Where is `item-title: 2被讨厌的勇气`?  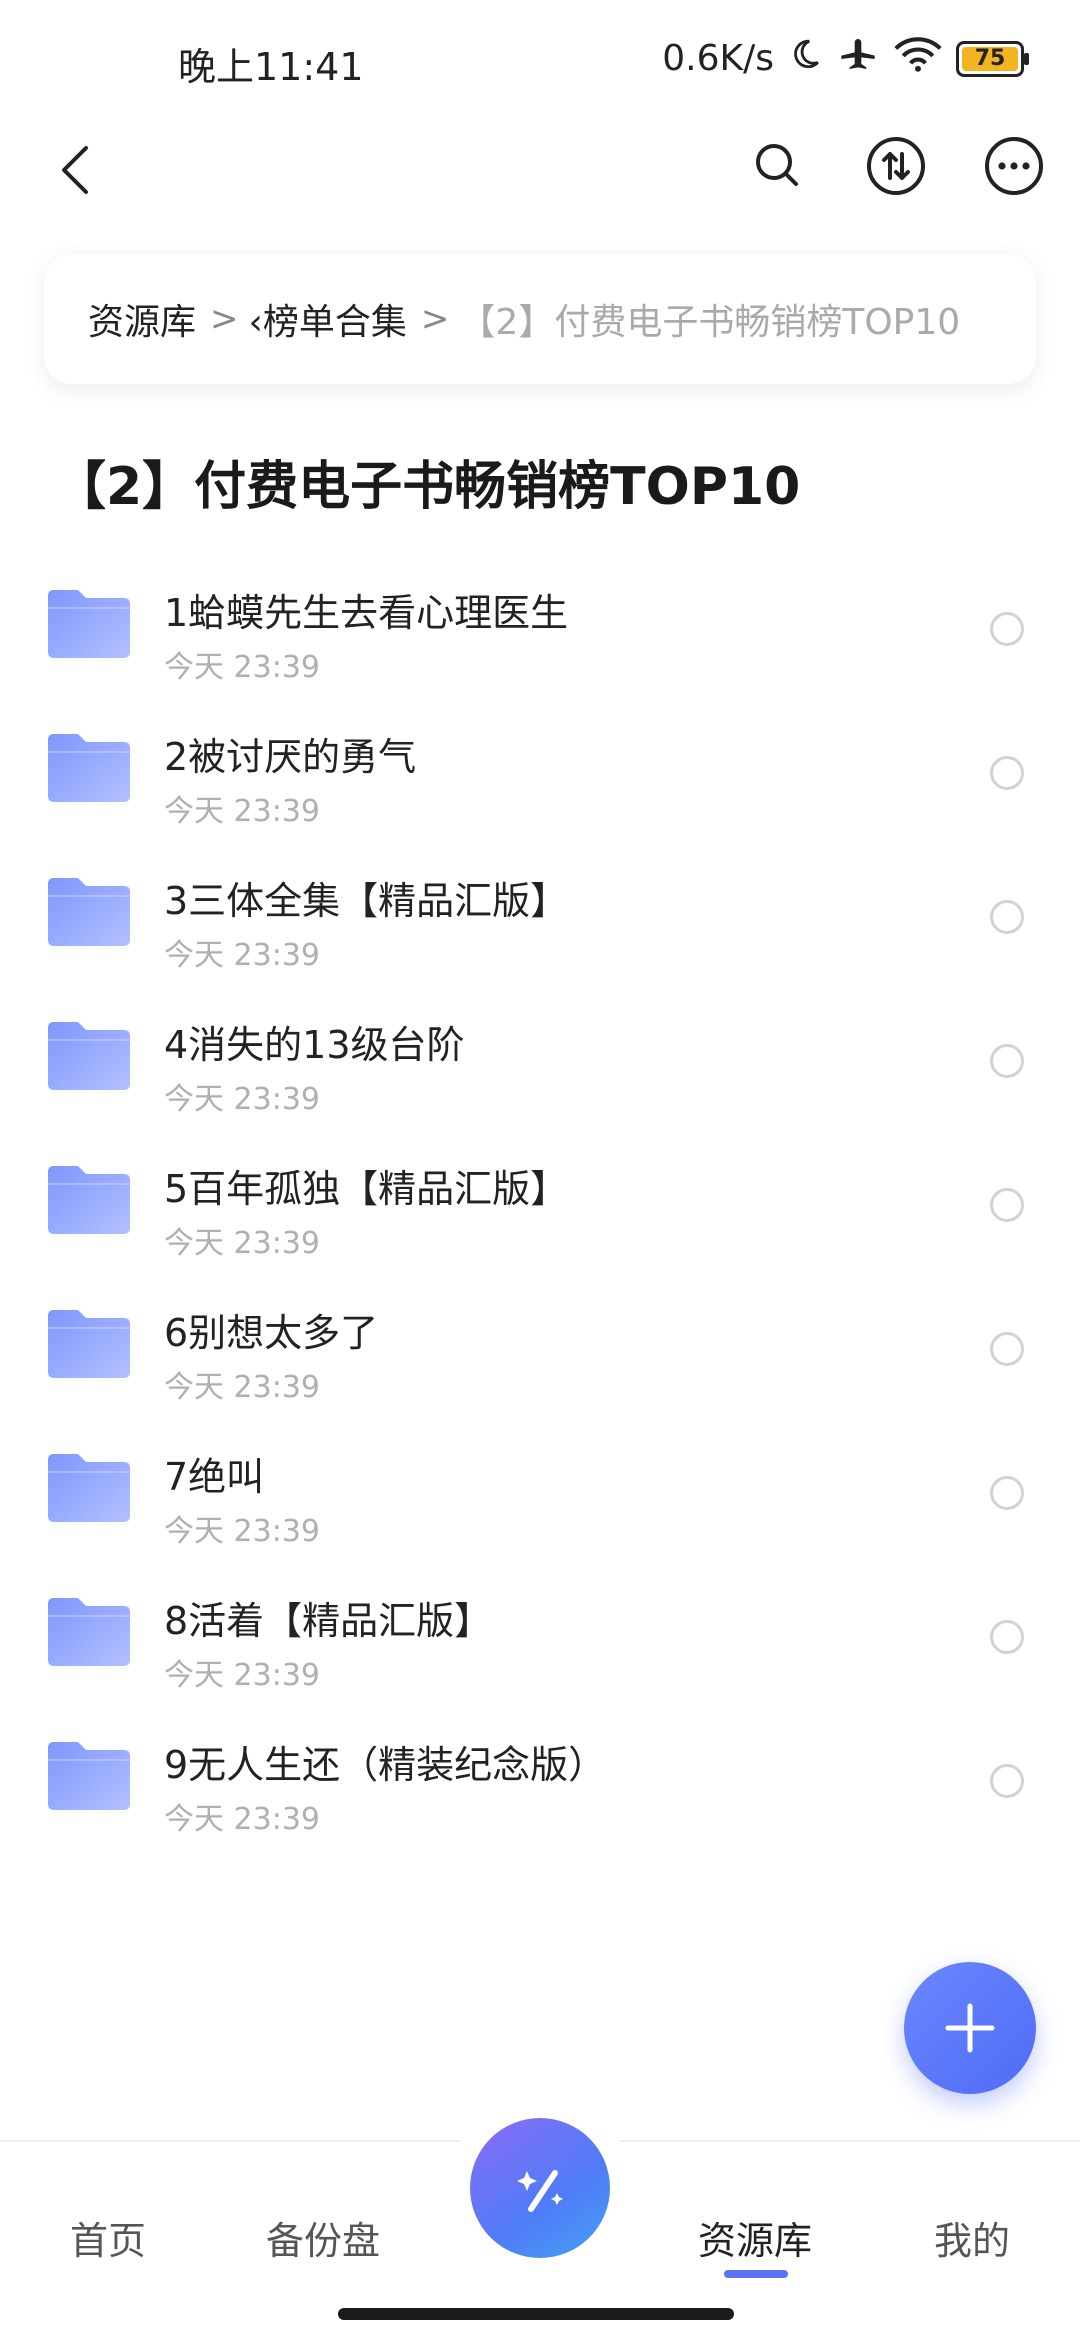
item-title: 2被讨厌的勇气 is located at coordinates (290, 757).